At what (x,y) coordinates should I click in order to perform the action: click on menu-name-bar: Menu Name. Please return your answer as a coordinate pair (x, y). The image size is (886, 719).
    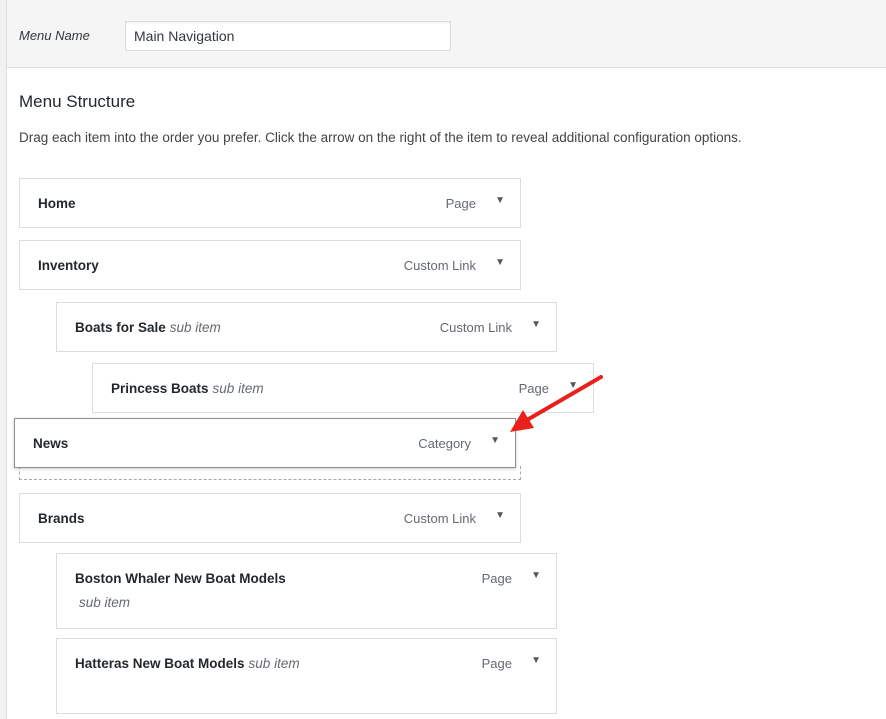
    Looking at the image, I should click on (446, 34).